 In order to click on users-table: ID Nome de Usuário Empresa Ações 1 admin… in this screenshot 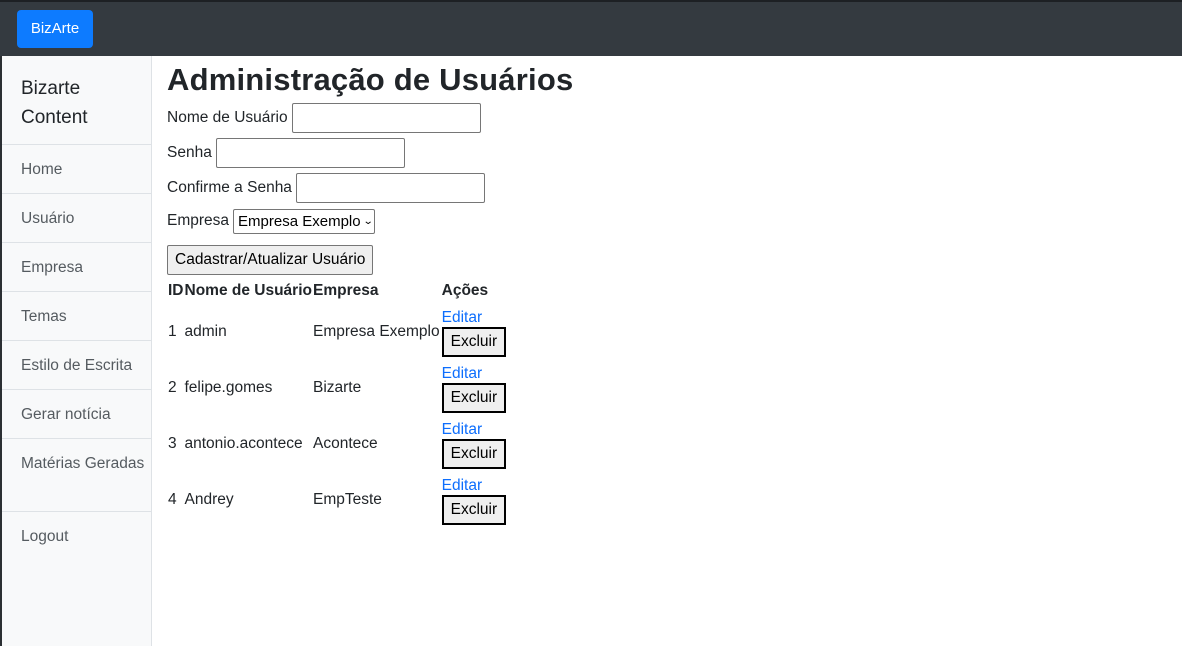, I will do `click(337, 403)`.